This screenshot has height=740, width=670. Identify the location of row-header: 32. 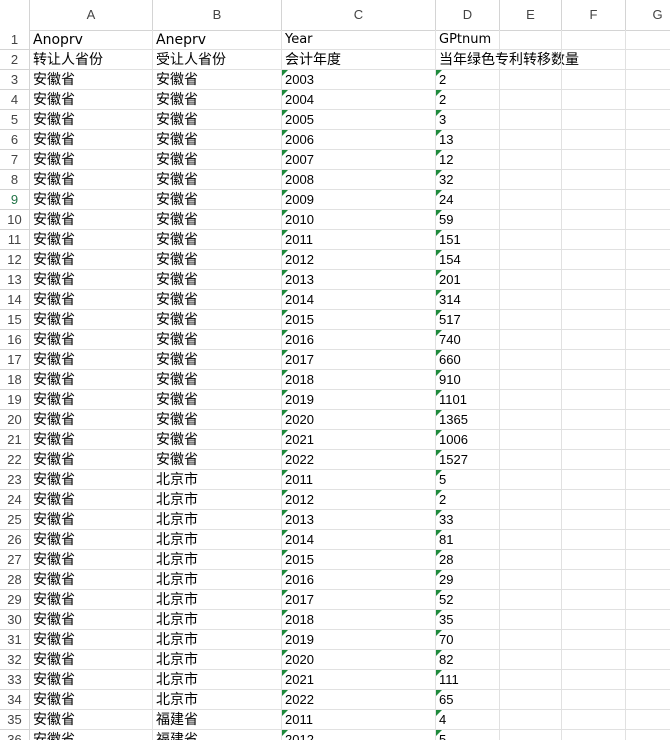
(15, 660).